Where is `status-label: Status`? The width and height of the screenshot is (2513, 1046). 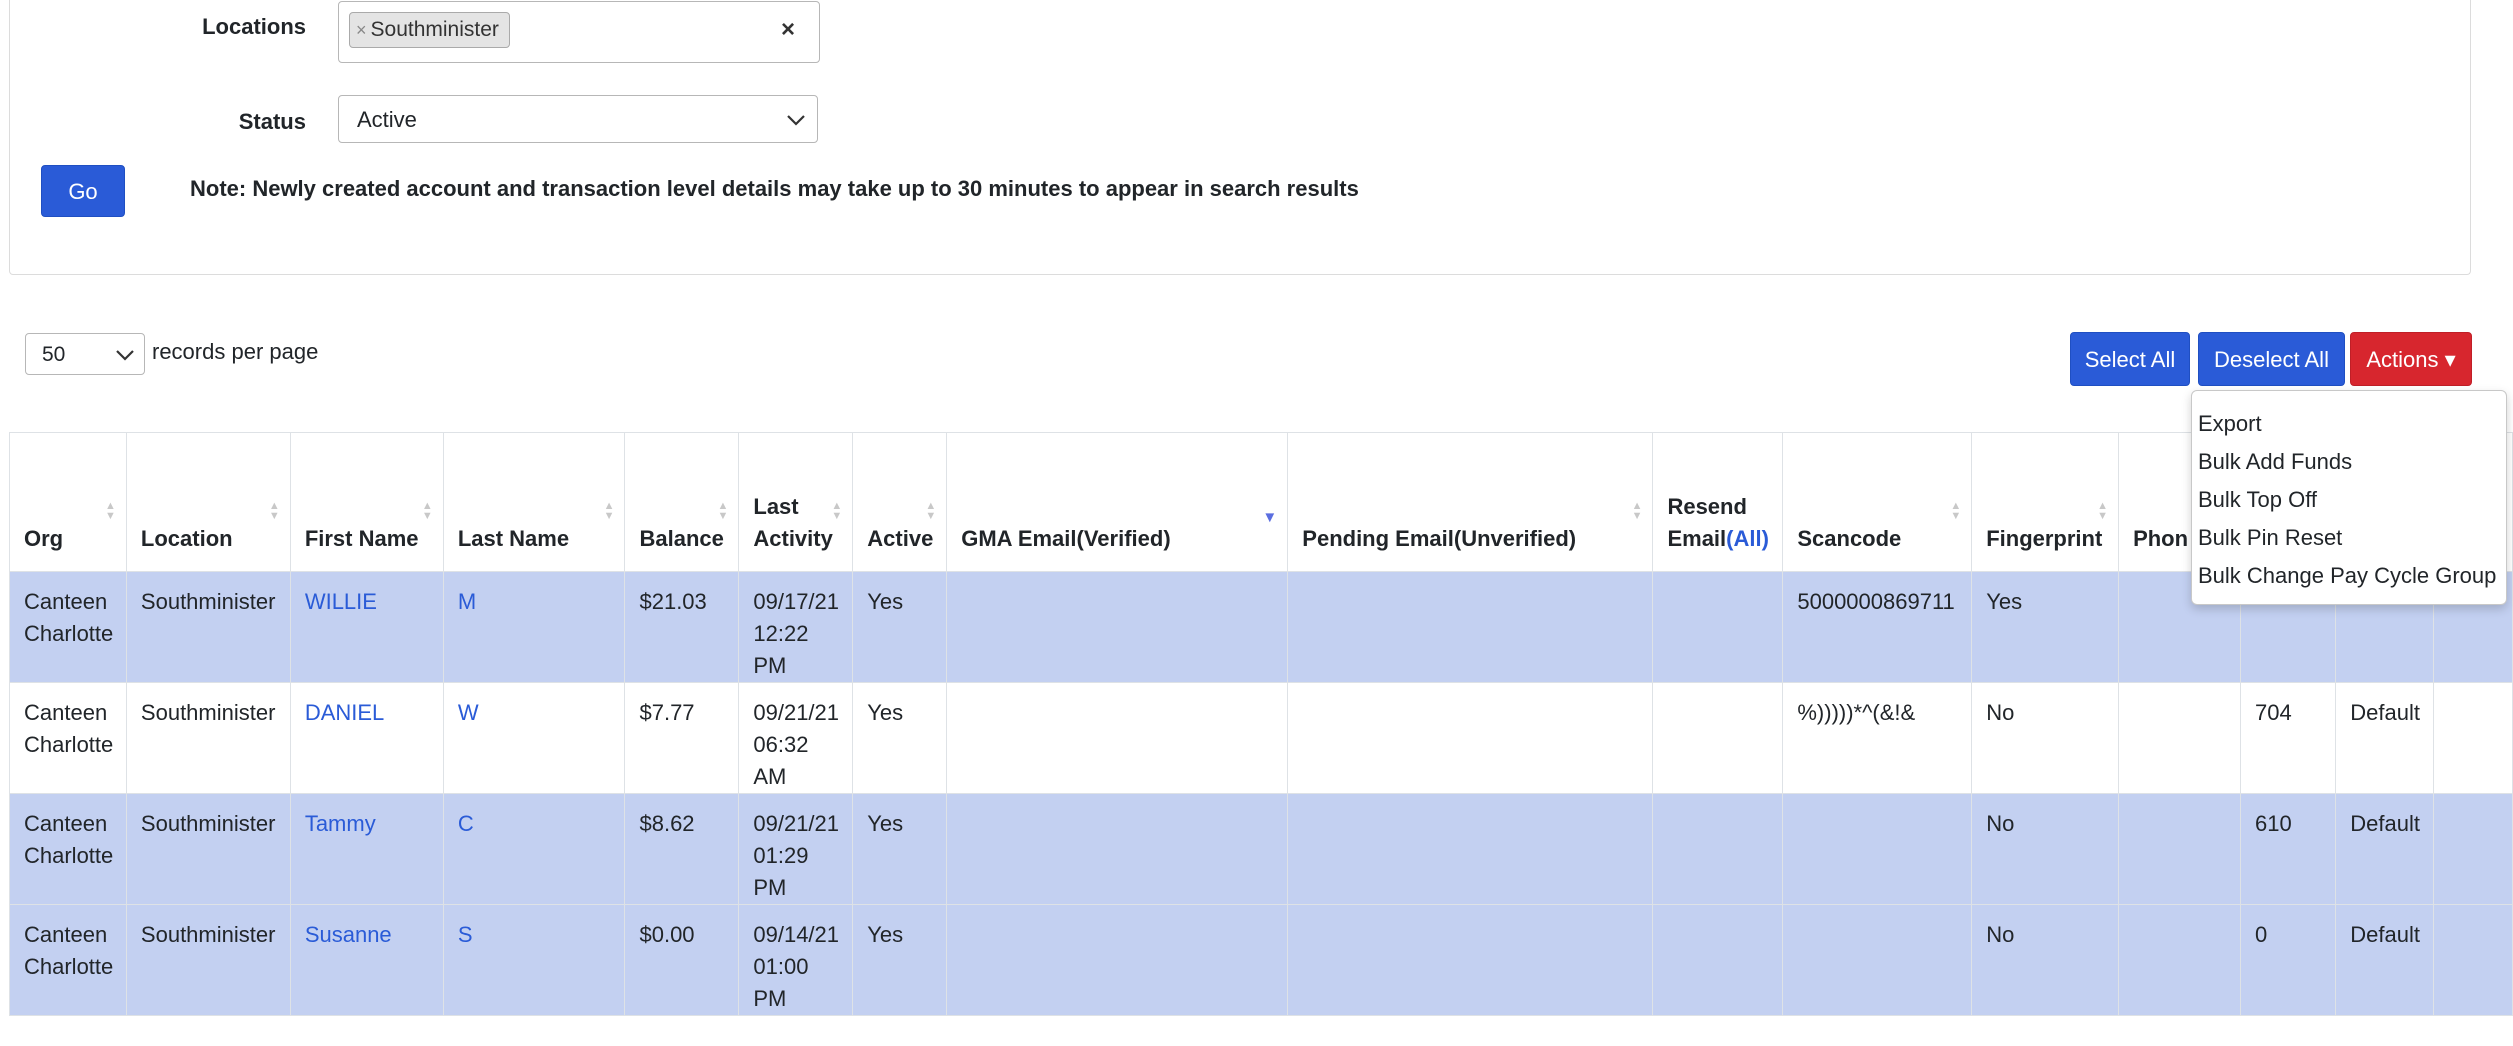 status-label: Status is located at coordinates (272, 121).